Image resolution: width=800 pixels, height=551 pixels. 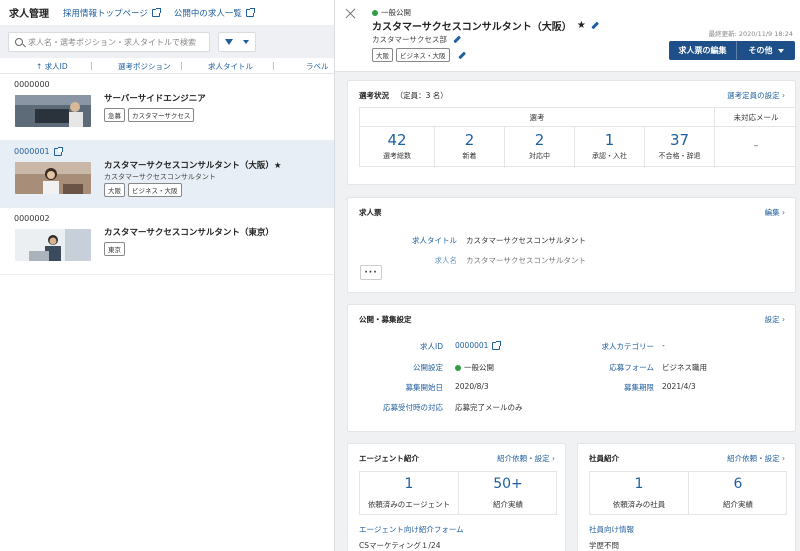 What do you see at coordinates (604, 545) in the screenshot?
I see `employee-info-value: 学歴不問` at bounding box center [604, 545].